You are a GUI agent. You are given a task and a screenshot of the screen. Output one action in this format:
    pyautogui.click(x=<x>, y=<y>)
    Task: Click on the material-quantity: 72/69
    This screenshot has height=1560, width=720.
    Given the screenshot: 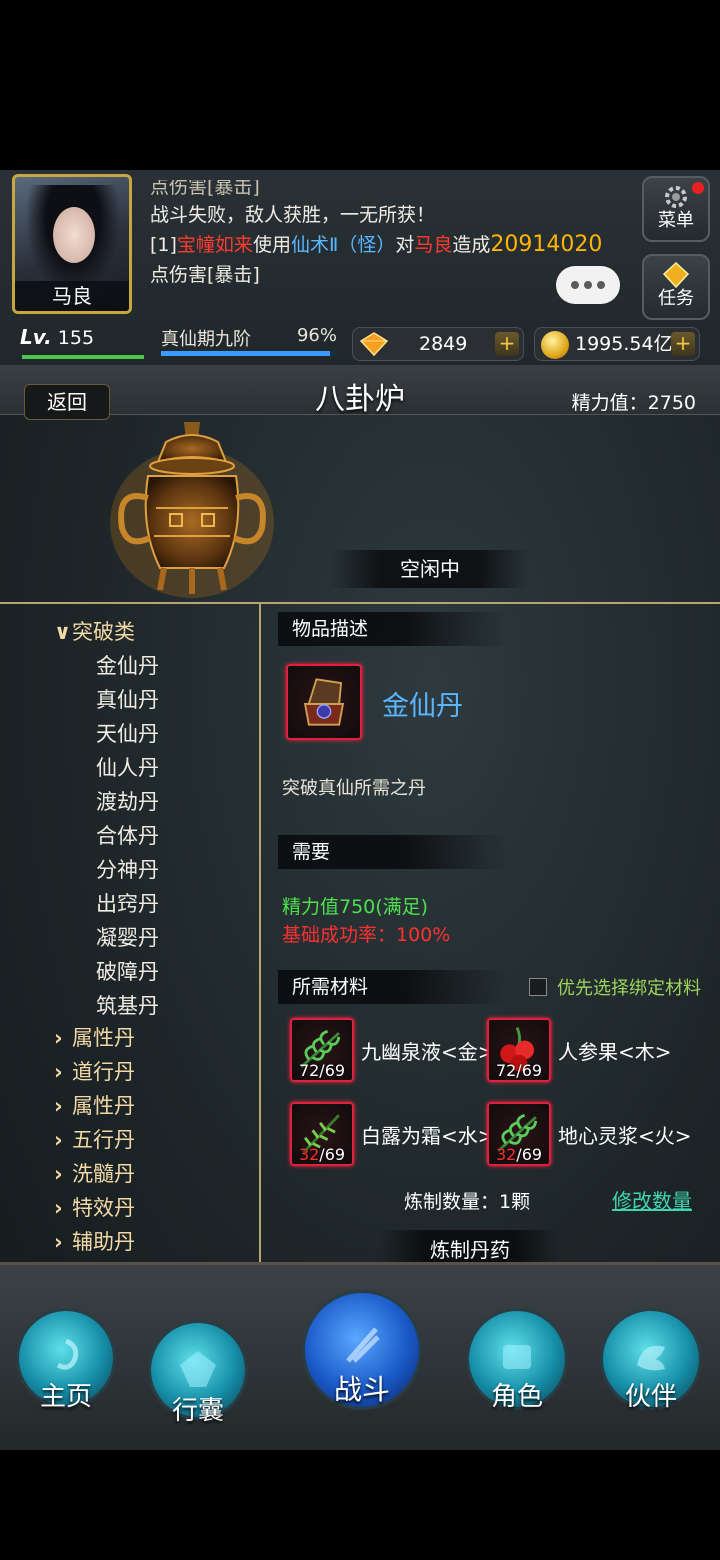 What is the action you would take?
    pyautogui.click(x=519, y=1070)
    